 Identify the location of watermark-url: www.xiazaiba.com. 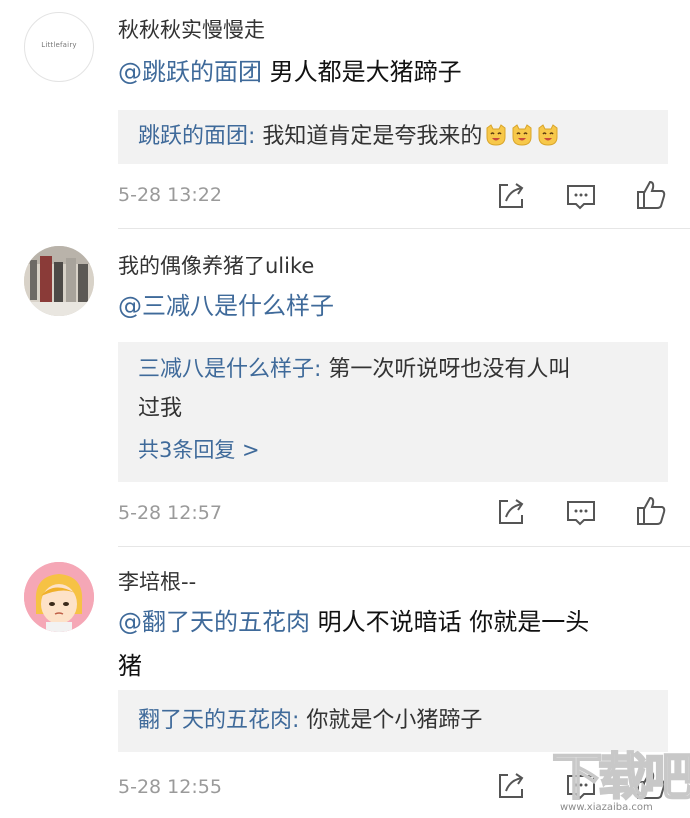
(606, 807).